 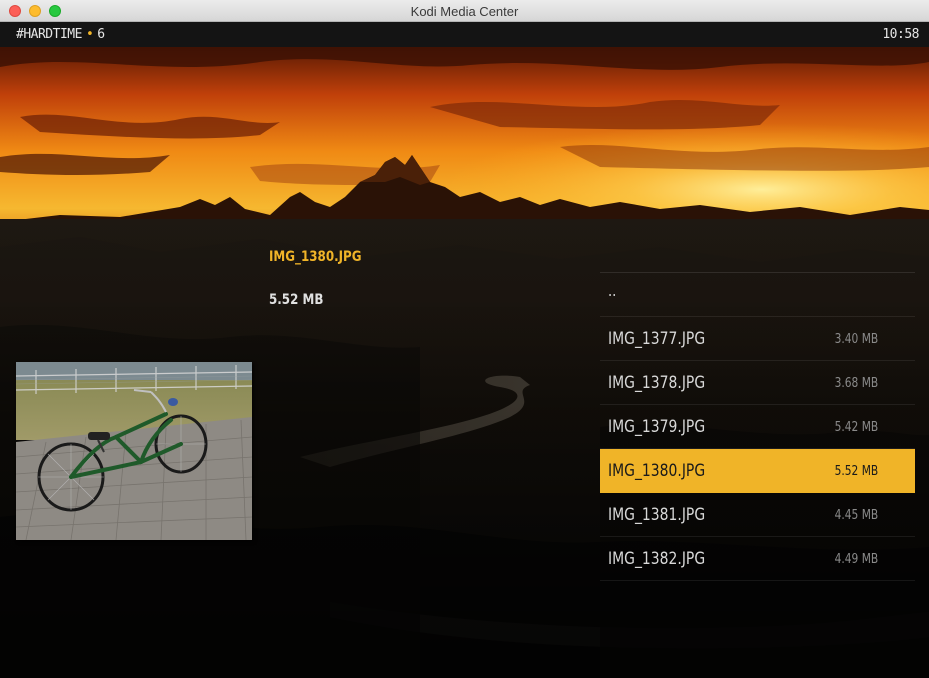 What do you see at coordinates (757, 383) in the screenshot?
I see `list-item: IMG_1378.JPG 3.68 MB` at bounding box center [757, 383].